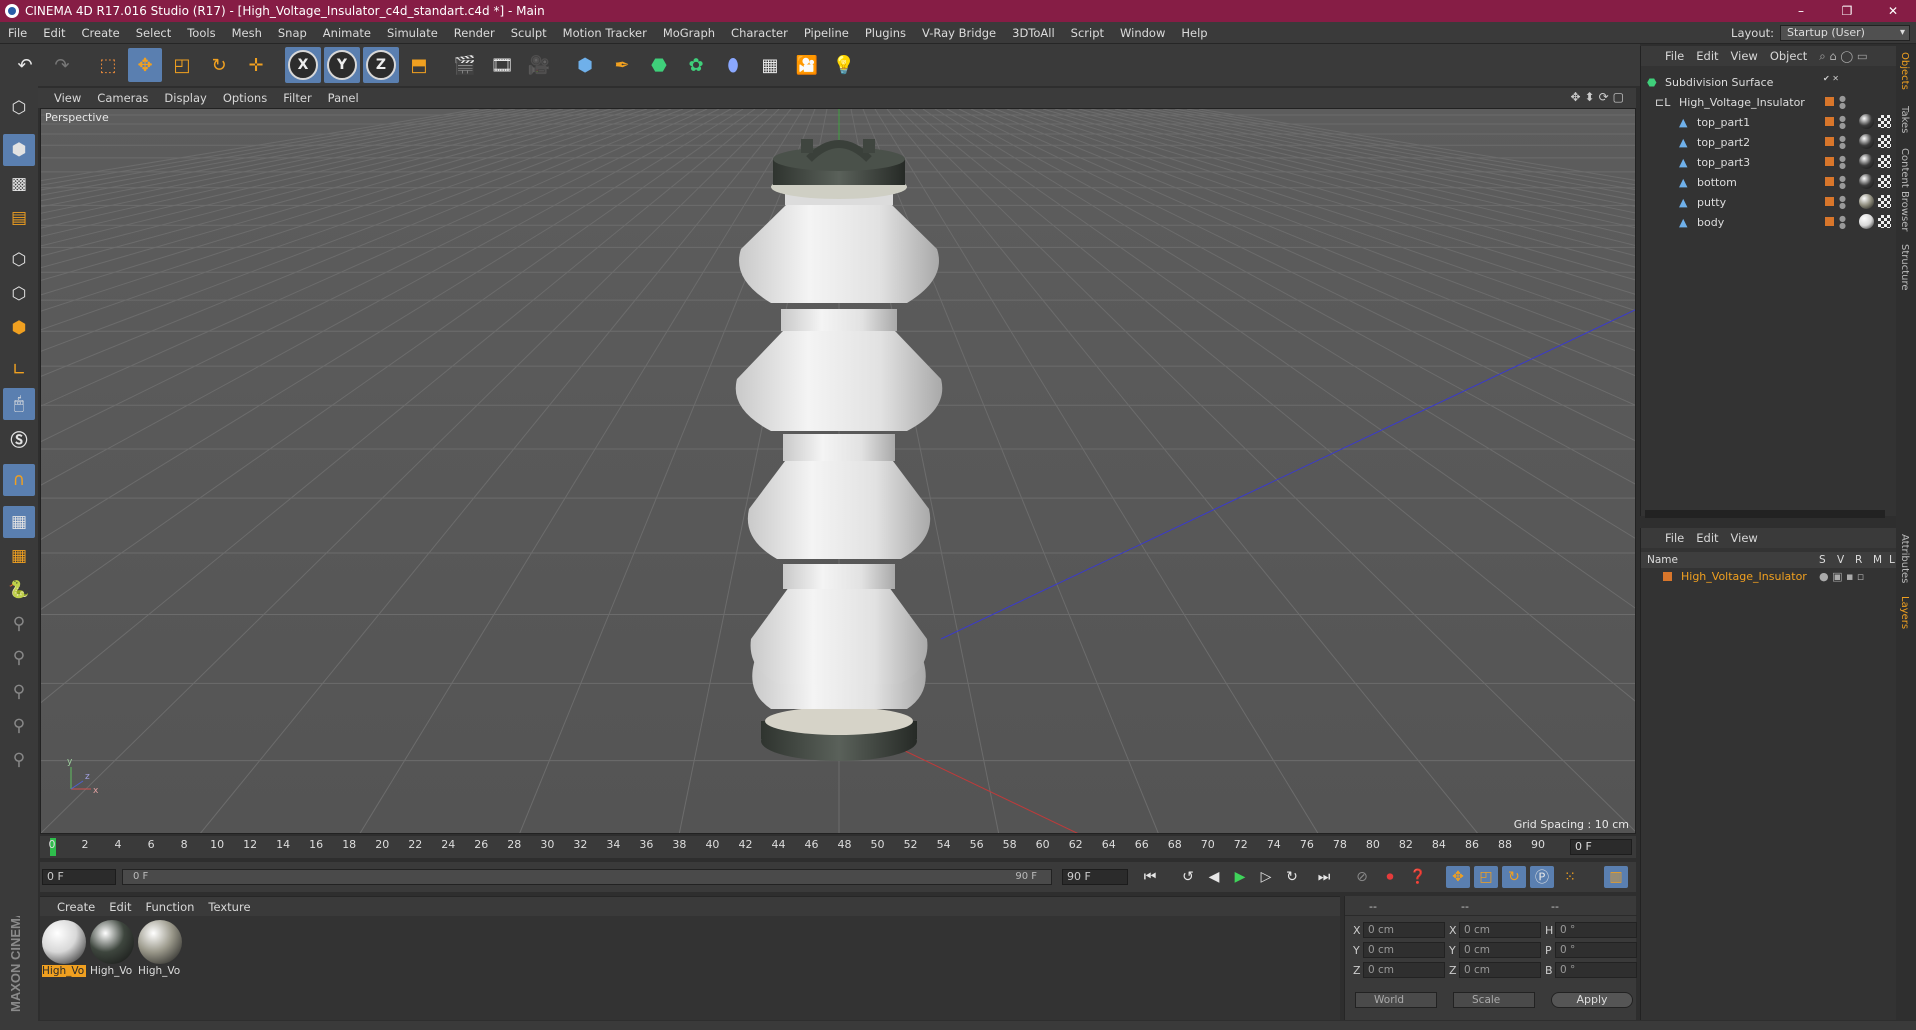 The width and height of the screenshot is (1916, 1030). What do you see at coordinates (1841, 576) in the screenshot?
I see `layer-toggle-icons: ● ▣ ▪ ▫` at bounding box center [1841, 576].